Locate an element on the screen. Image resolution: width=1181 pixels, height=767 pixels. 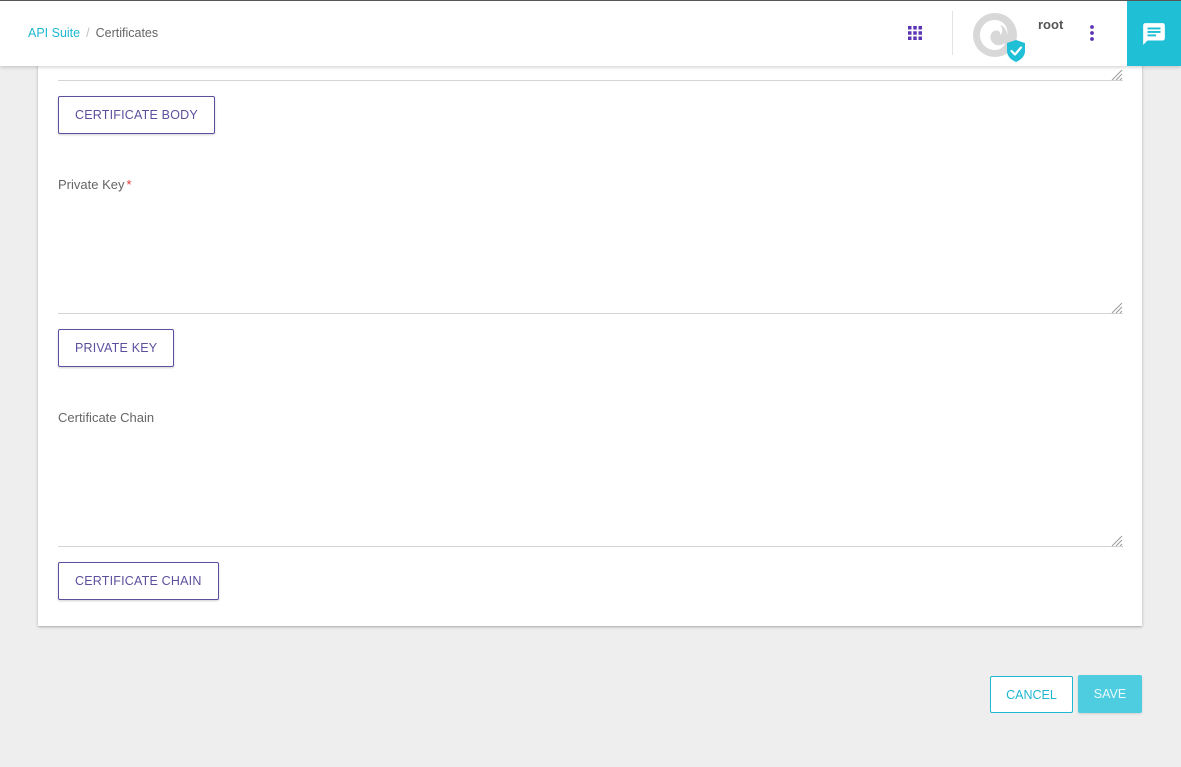
header-divider is located at coordinates (952, 33).